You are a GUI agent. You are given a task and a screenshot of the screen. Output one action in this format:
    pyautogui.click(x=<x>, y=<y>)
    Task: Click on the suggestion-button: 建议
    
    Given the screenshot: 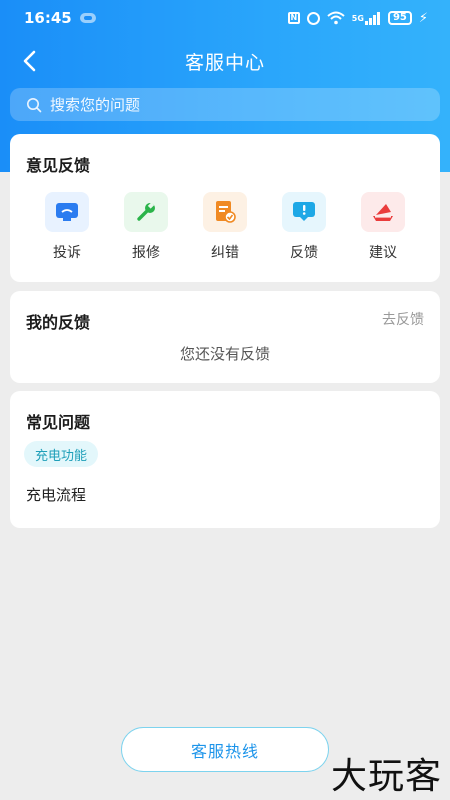 What is the action you would take?
    pyautogui.click(x=383, y=232)
    